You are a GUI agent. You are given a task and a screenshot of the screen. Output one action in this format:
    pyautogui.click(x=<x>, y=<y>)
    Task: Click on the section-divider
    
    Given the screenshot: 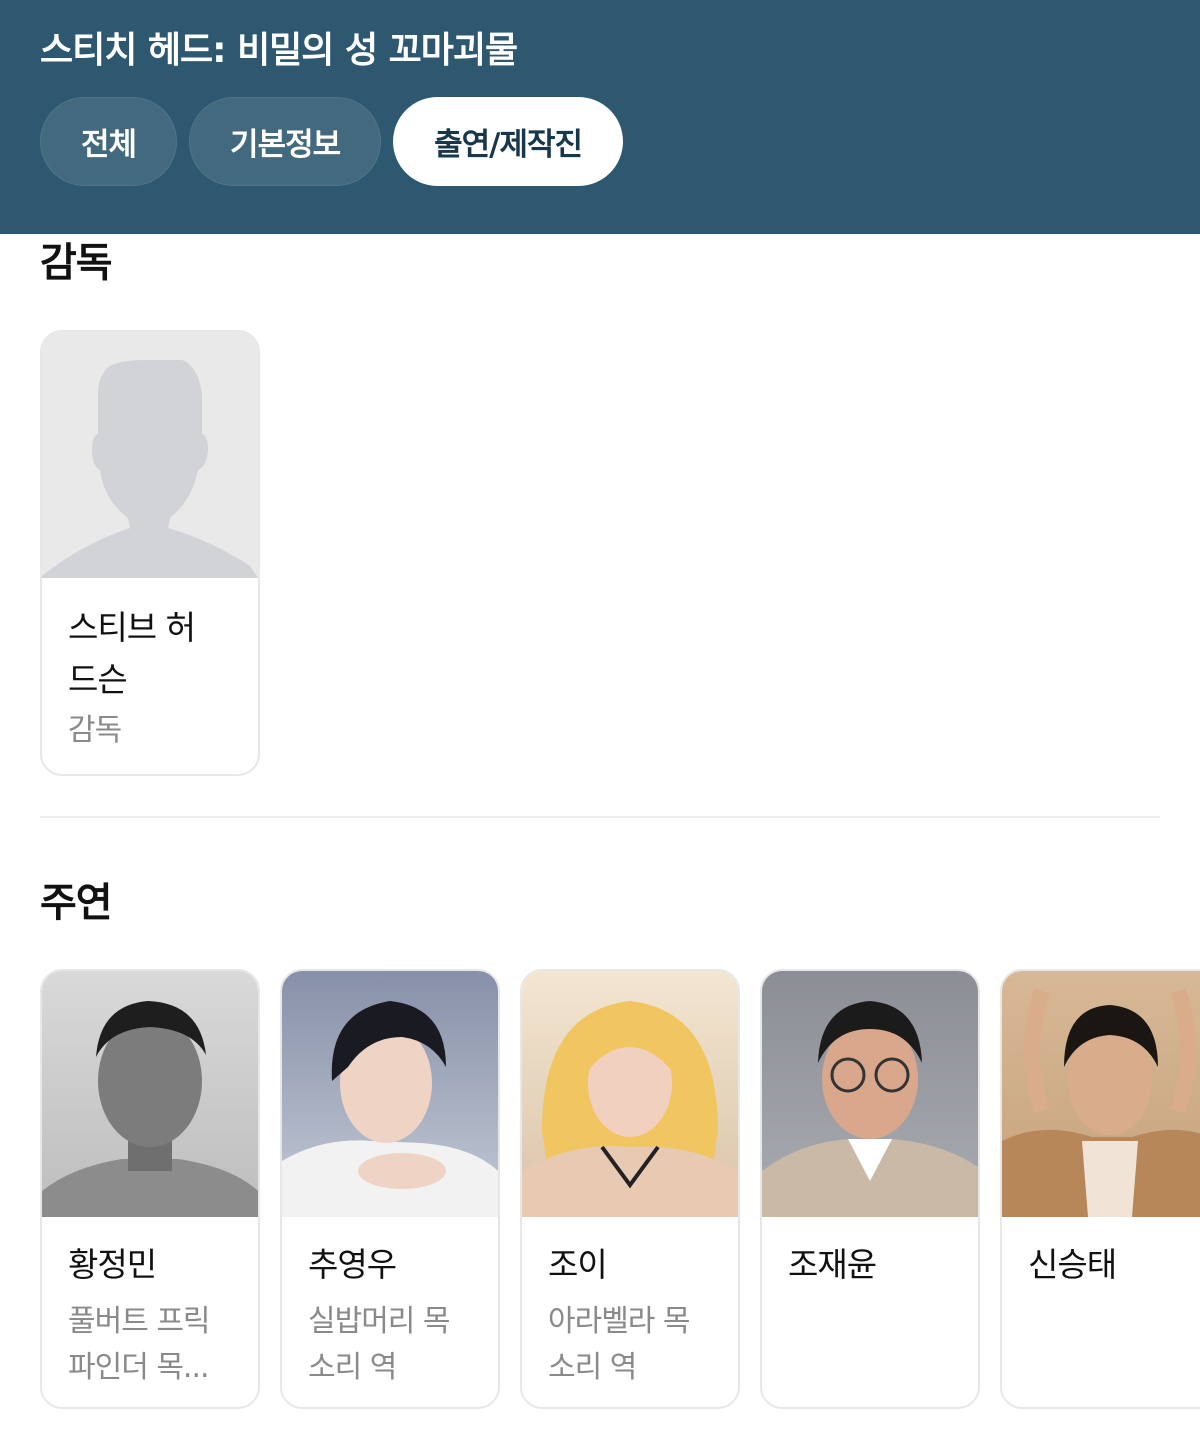 What is the action you would take?
    pyautogui.click(x=600, y=817)
    